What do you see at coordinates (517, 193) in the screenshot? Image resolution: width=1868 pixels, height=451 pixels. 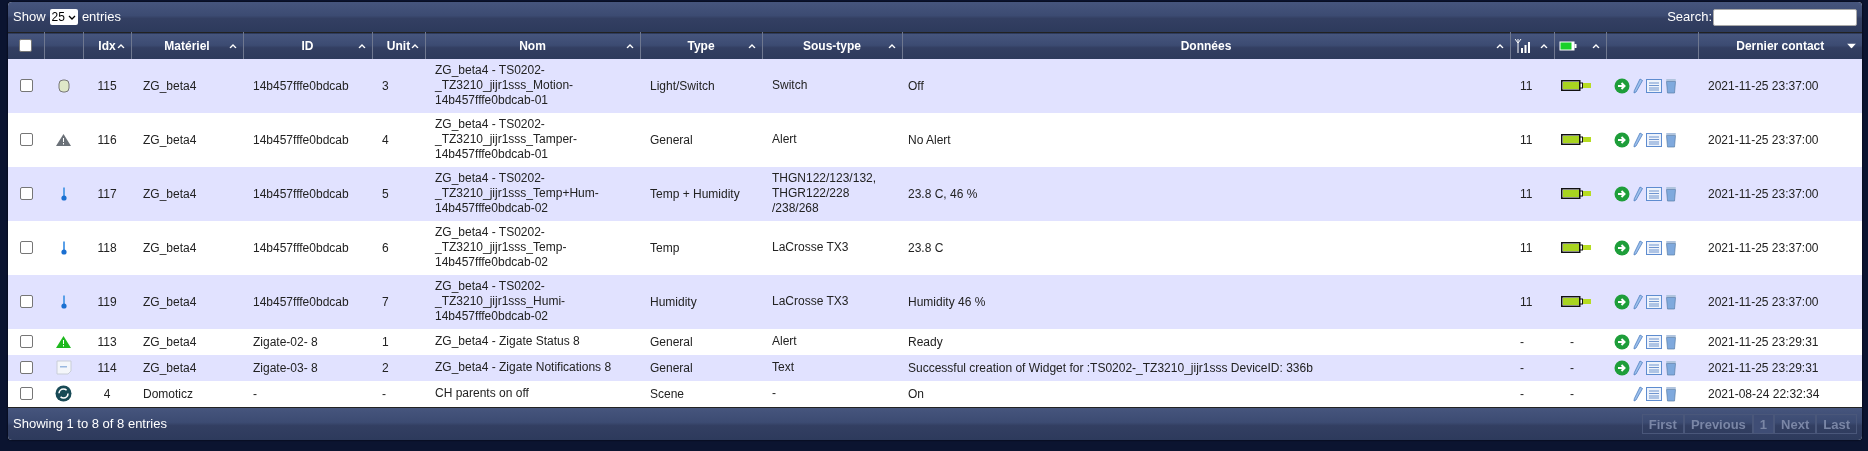 I see `table-cell: ZG_beta4 - TS0202-_TZ3210_jijr1sss_Temp+Hum-14b457fffe0bdcab-02` at bounding box center [517, 193].